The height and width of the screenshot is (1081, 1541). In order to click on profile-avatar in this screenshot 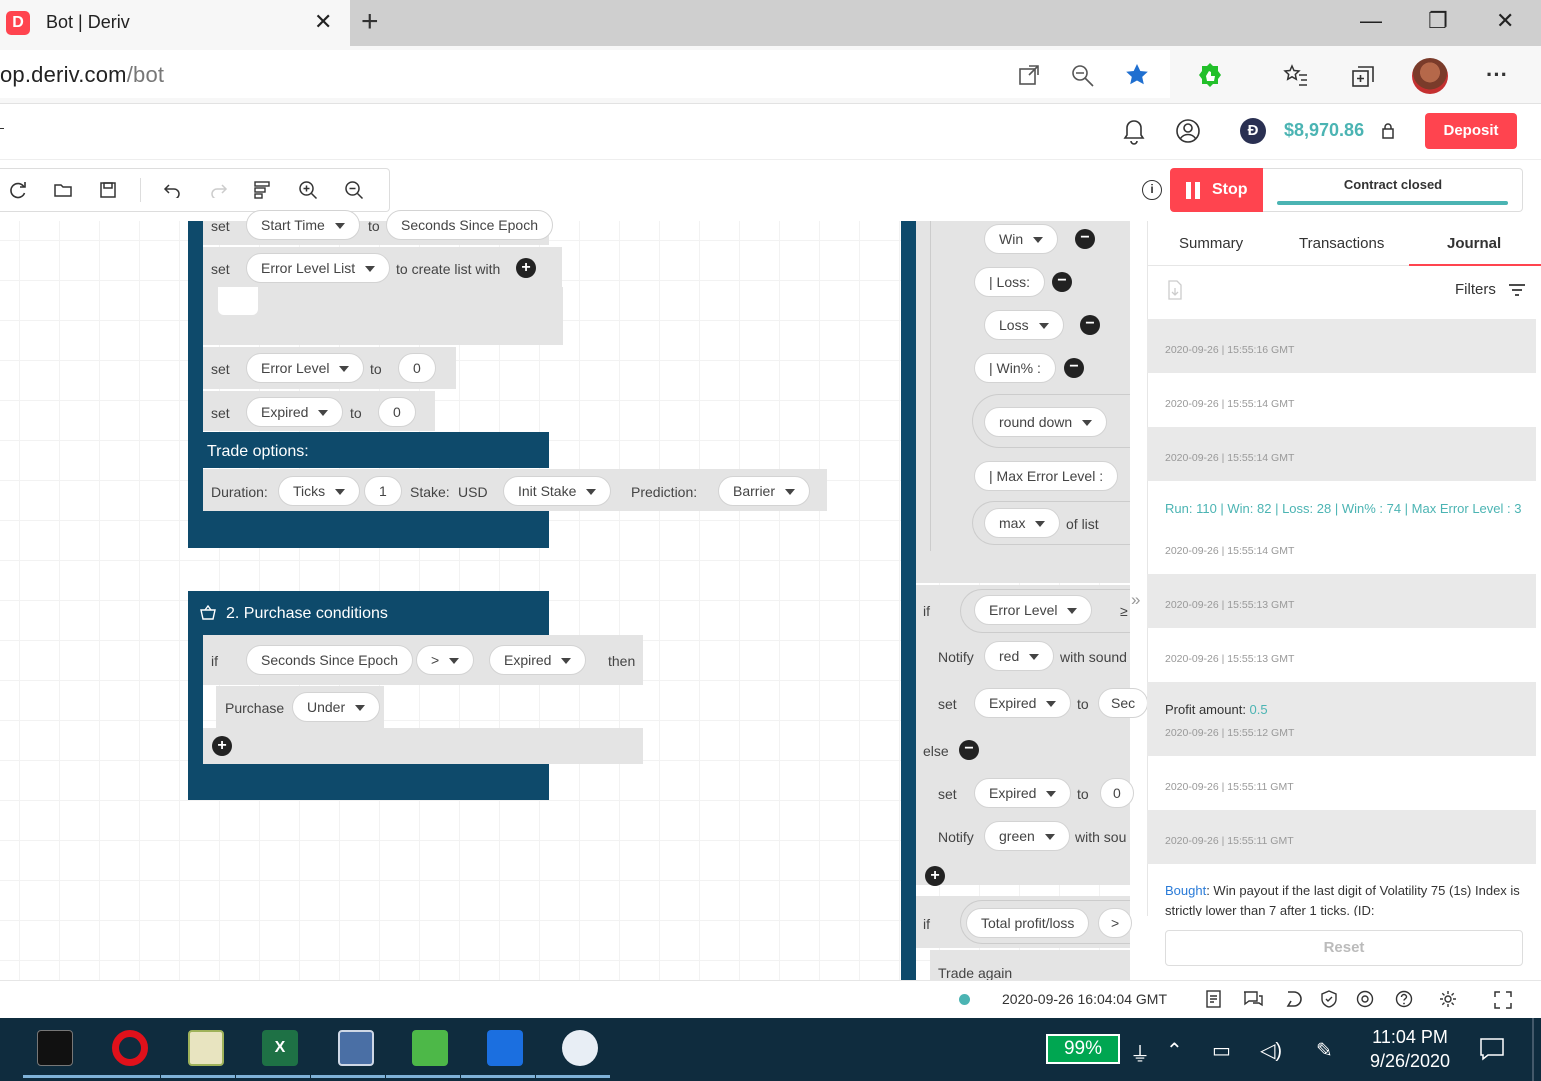, I will do `click(1430, 76)`.